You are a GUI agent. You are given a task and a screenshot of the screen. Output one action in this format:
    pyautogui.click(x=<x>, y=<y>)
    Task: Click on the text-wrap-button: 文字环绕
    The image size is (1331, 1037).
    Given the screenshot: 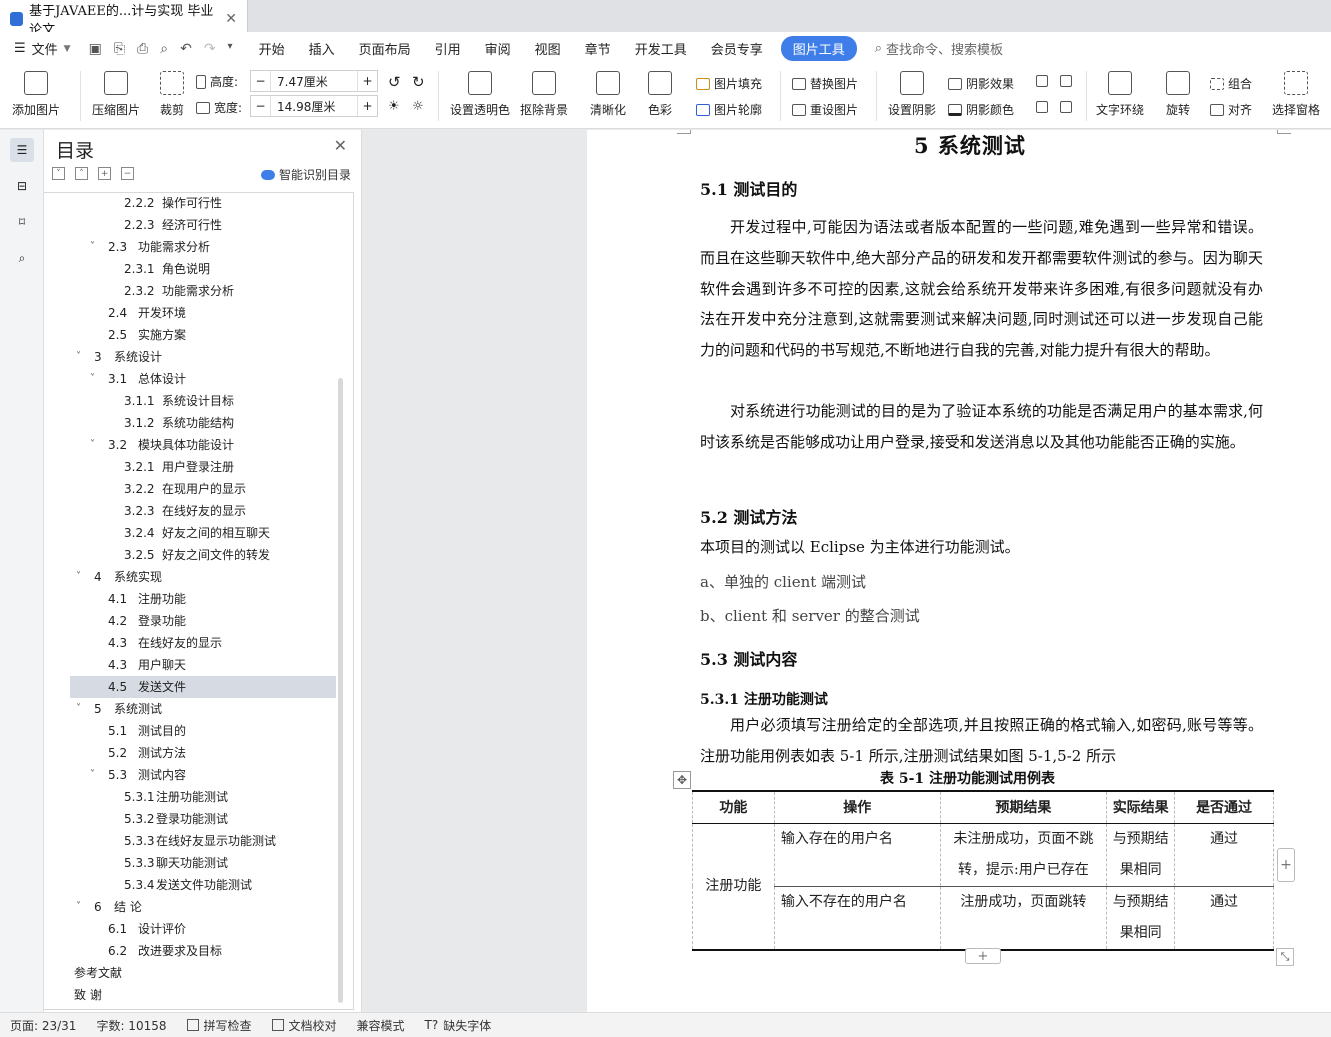 What is the action you would take?
    pyautogui.click(x=1120, y=94)
    